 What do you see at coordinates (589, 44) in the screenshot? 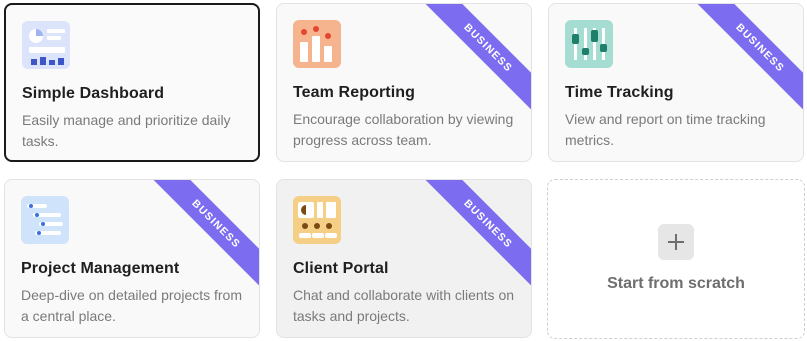
I see `time-tracking-icon` at bounding box center [589, 44].